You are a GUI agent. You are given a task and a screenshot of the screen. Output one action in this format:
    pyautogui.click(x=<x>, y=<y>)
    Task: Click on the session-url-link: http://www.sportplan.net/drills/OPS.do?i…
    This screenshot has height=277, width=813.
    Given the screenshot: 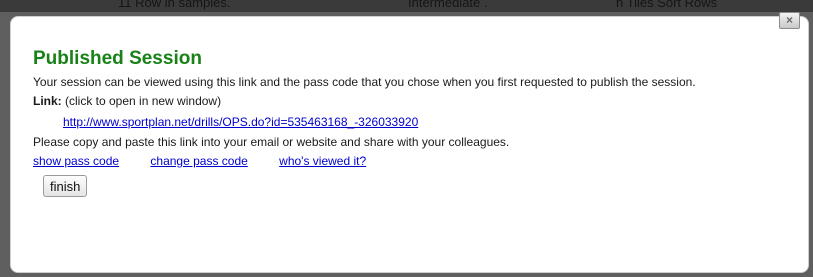 What is the action you would take?
    pyautogui.click(x=240, y=122)
    